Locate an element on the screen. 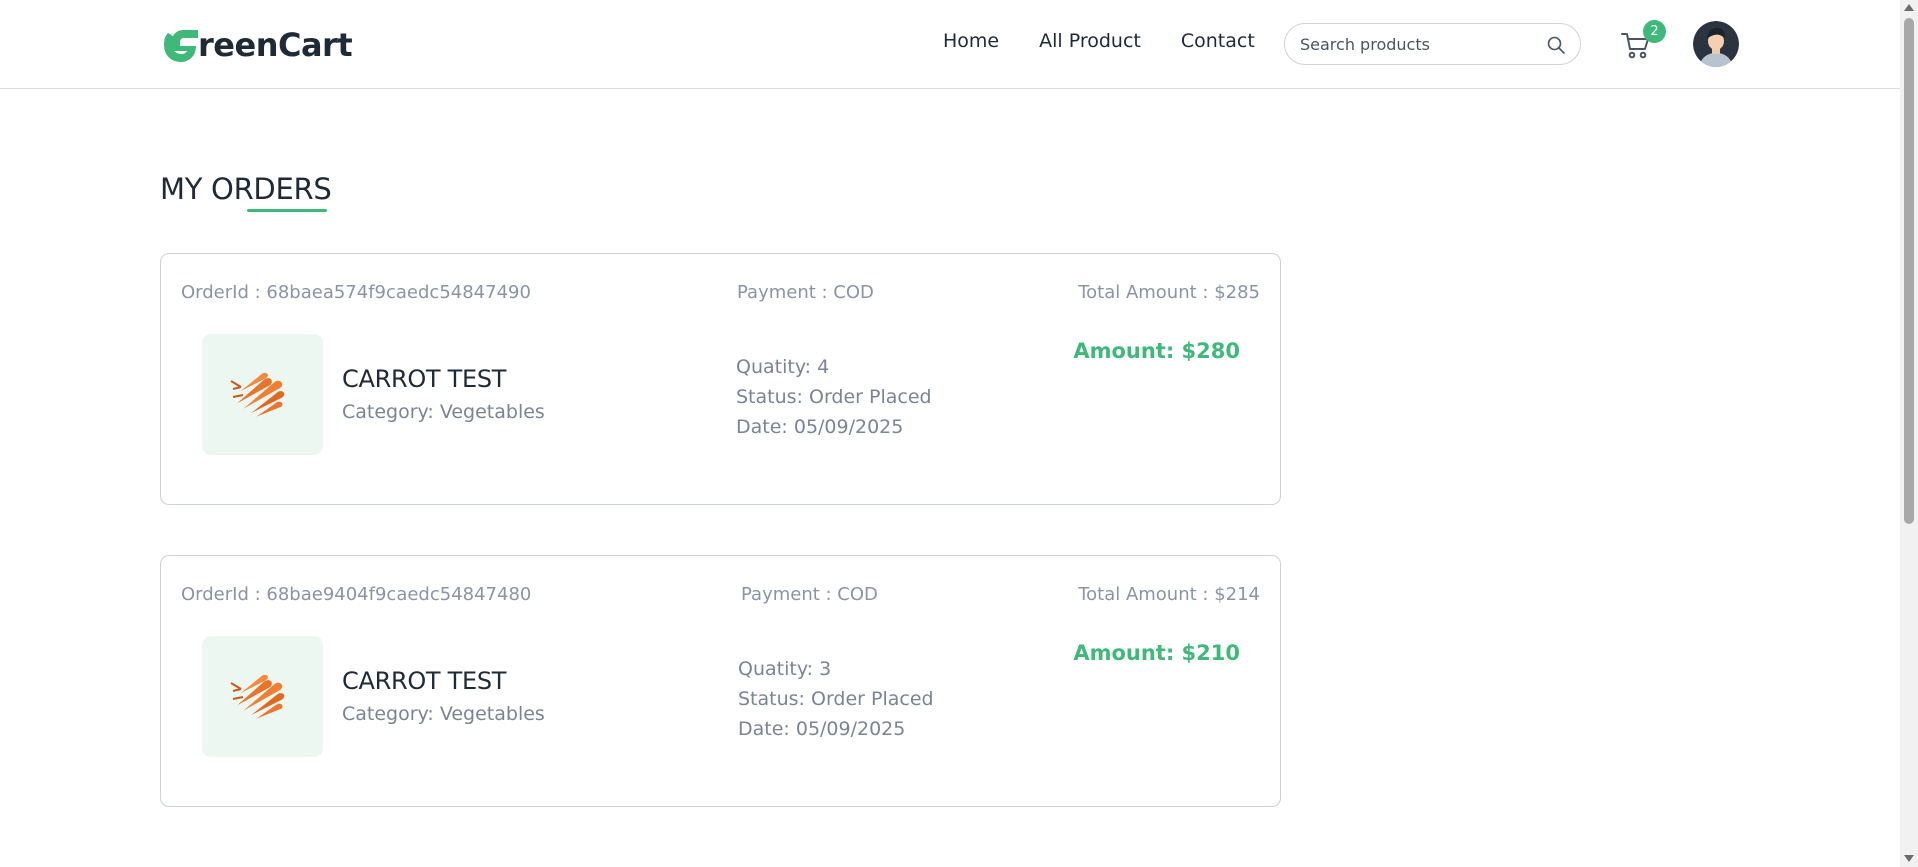 This screenshot has height=867, width=1918. order-id: OrderId : 68bae9404f9caedc54847480 is located at coordinates (356, 594).